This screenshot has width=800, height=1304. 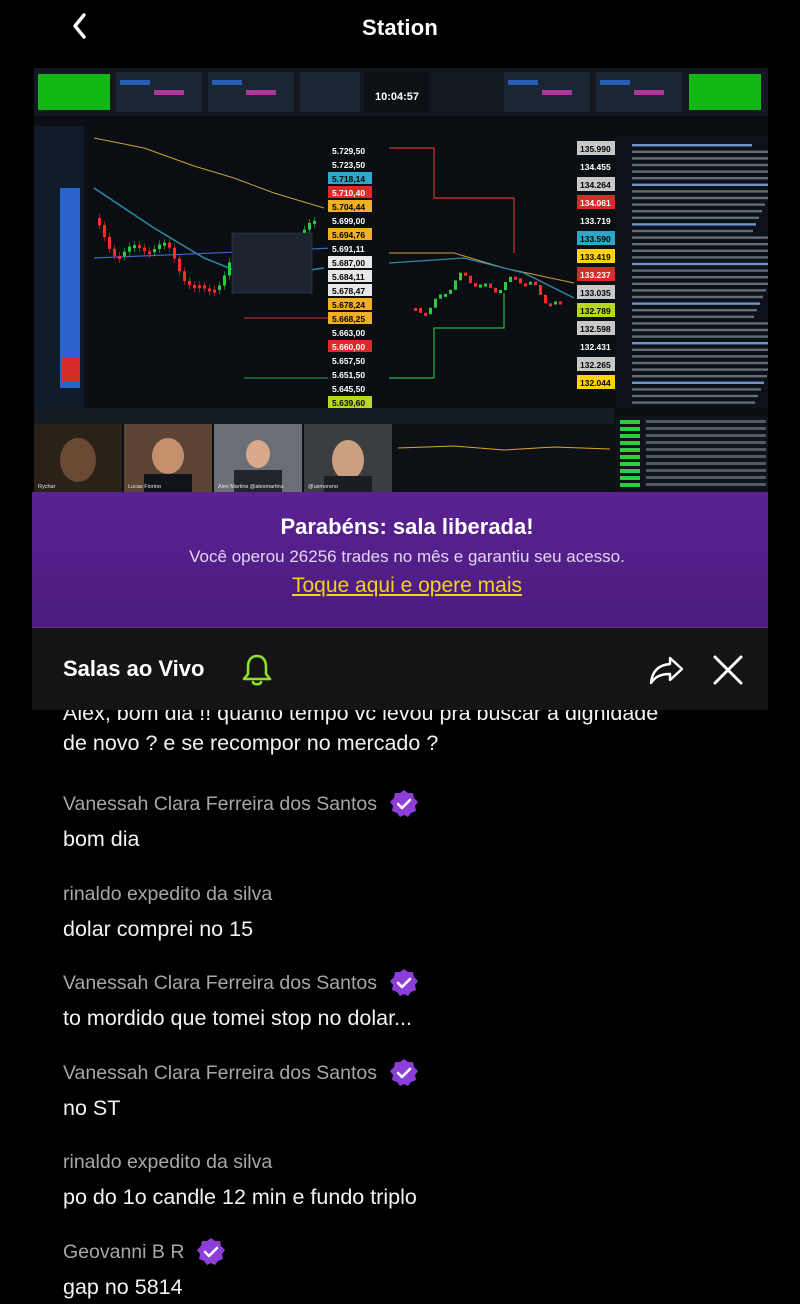 I want to click on back-button, so click(x=80, y=26).